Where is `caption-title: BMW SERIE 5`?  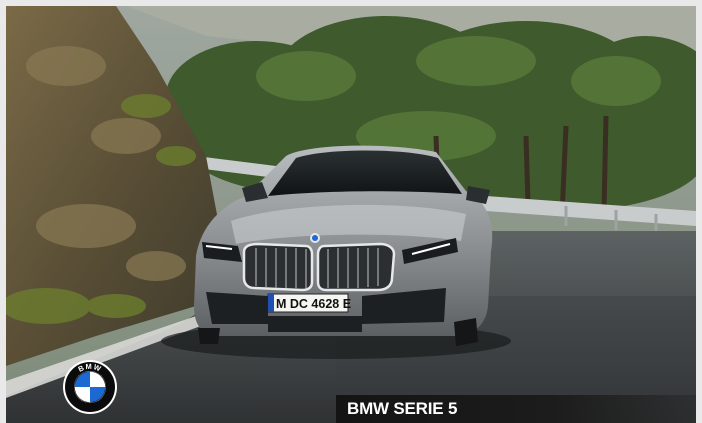
caption-title: BMW SERIE 5 is located at coordinates (402, 408).